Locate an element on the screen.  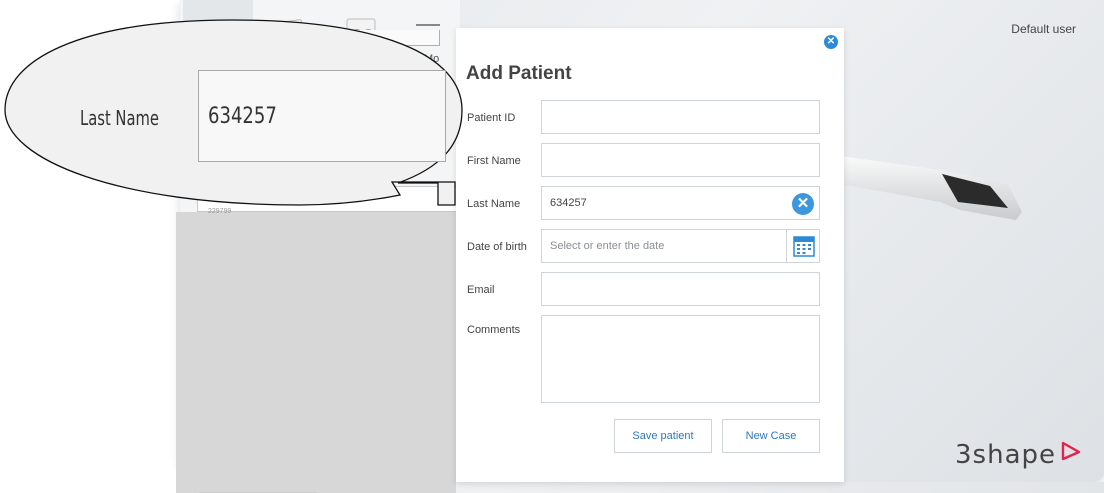
first-name-label: First Name is located at coordinates (494, 161).